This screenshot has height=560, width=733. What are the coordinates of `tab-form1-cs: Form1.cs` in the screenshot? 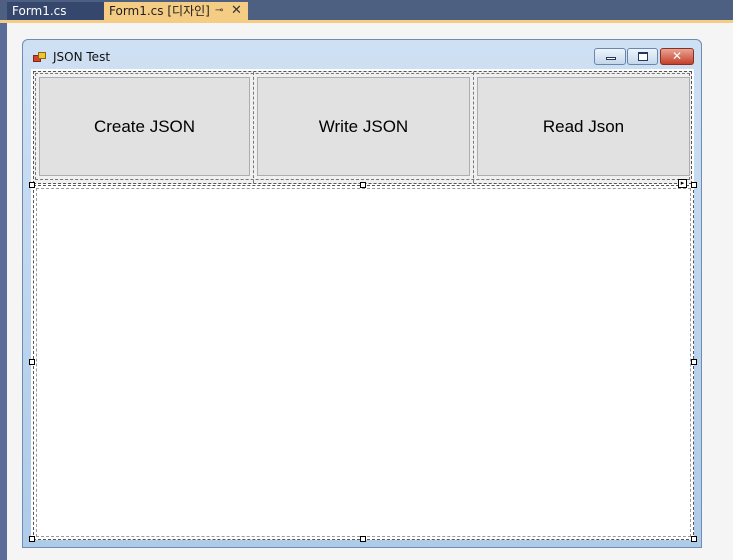 It's located at (55, 11).